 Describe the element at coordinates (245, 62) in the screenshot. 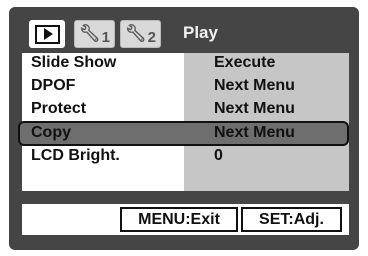

I see `menu-item-value: Execute` at that location.